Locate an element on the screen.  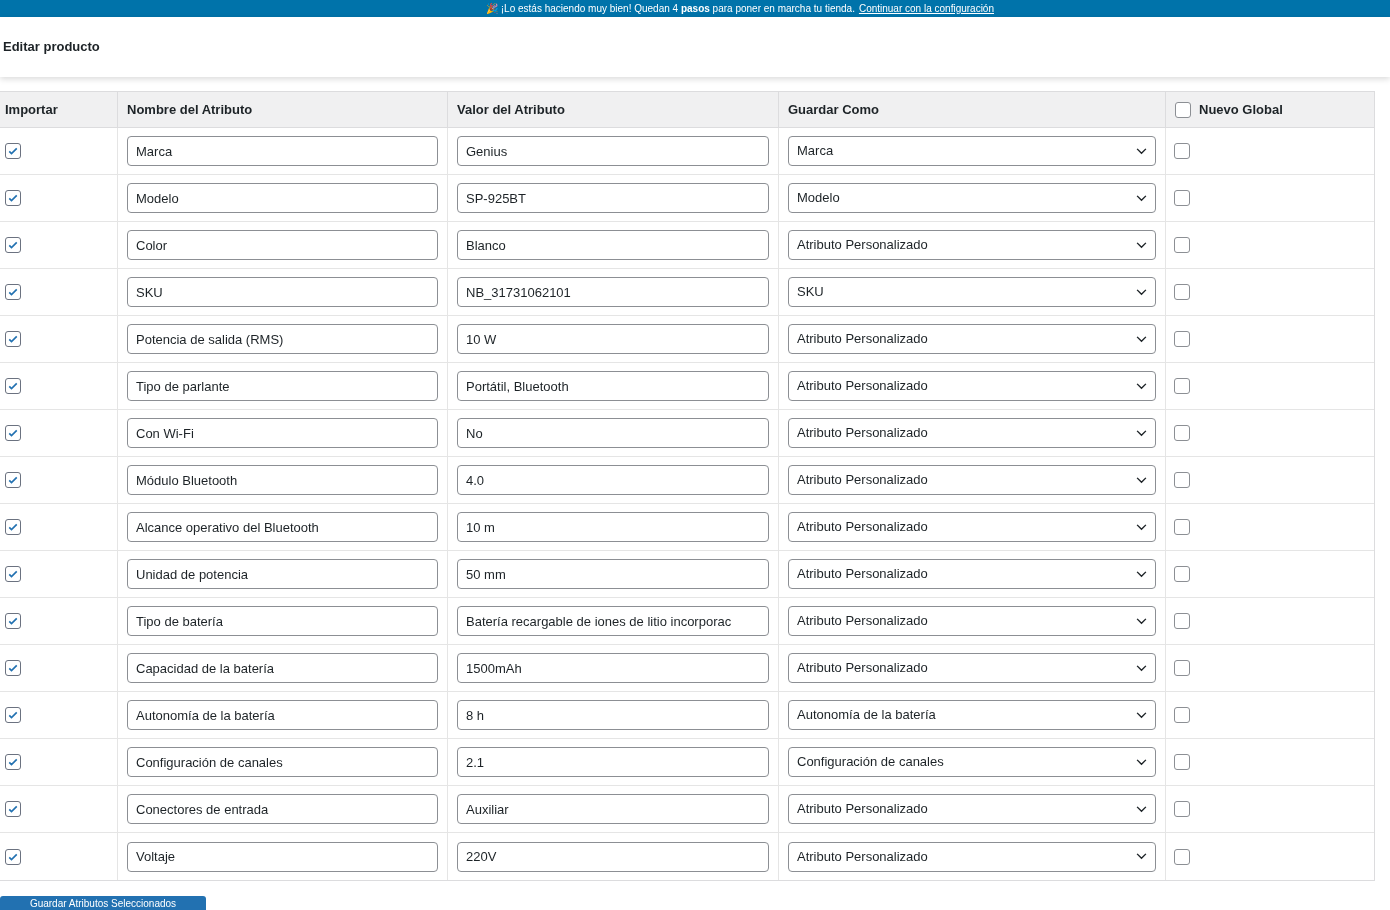
input-field: NB_31731062101 is located at coordinates (613, 292).